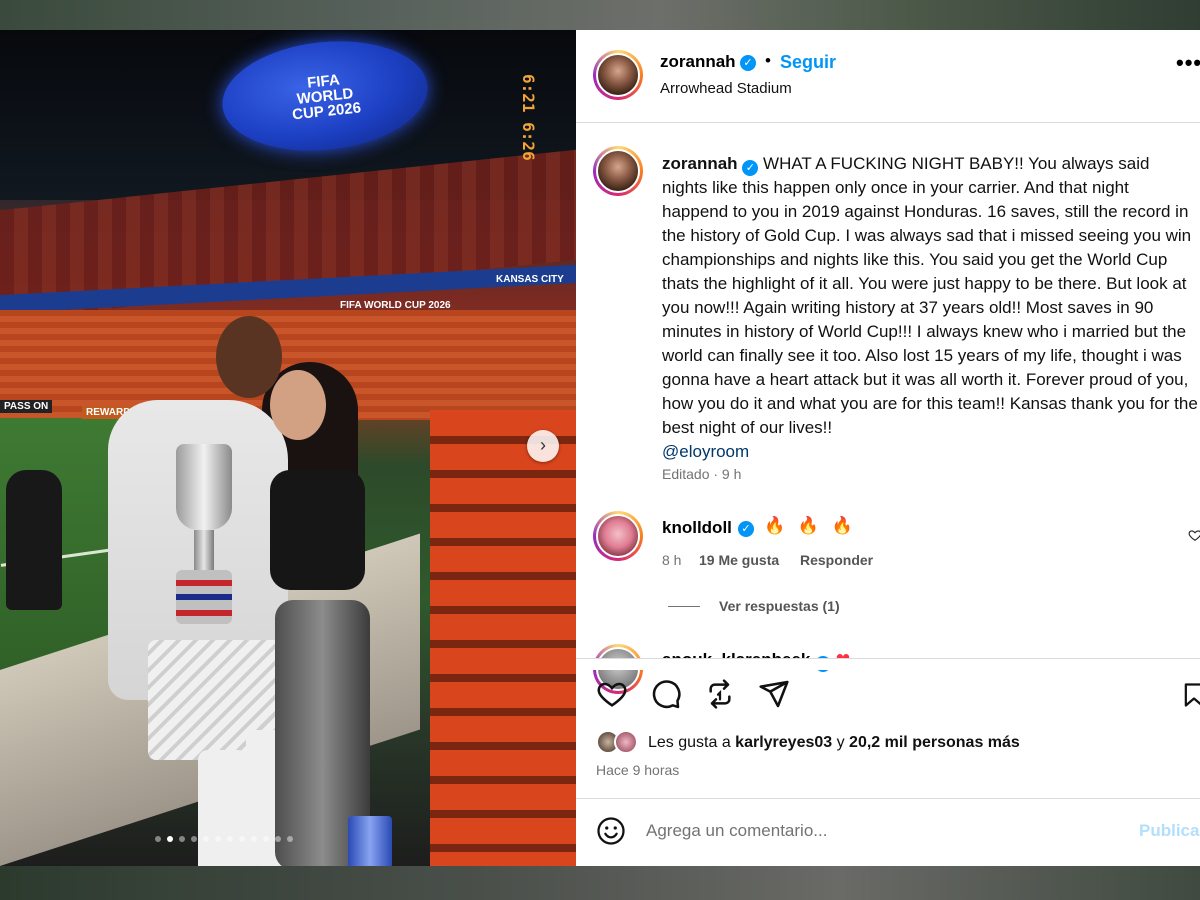 The width and height of the screenshot is (1200, 900). Describe the element at coordinates (888, 658) in the screenshot. I see `actions-divider` at that location.